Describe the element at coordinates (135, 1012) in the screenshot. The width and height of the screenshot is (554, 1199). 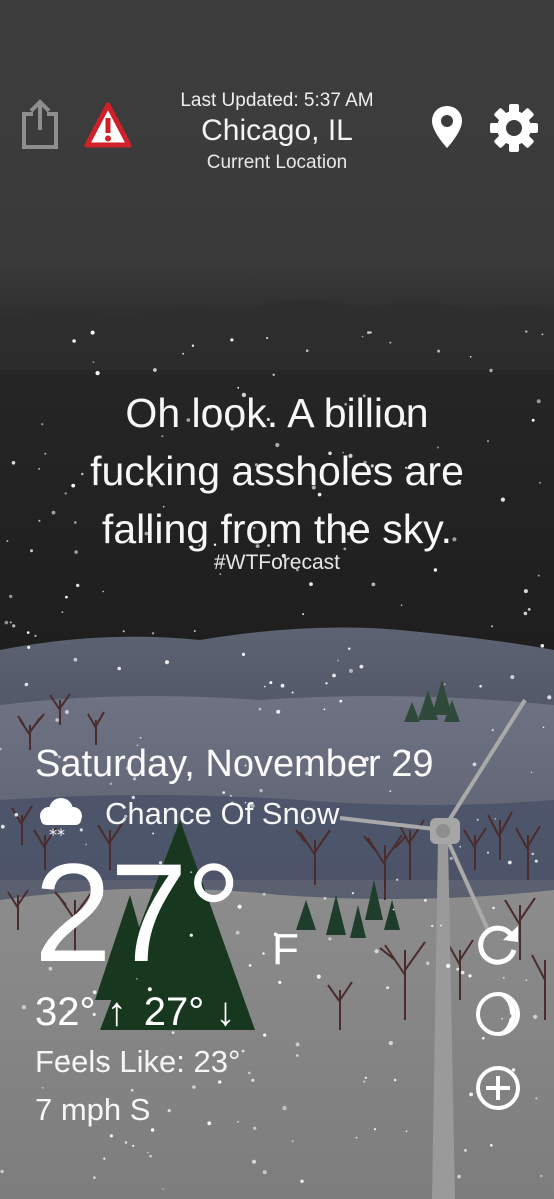
I see `high-low: 32° ↑ 27° ↓` at that location.